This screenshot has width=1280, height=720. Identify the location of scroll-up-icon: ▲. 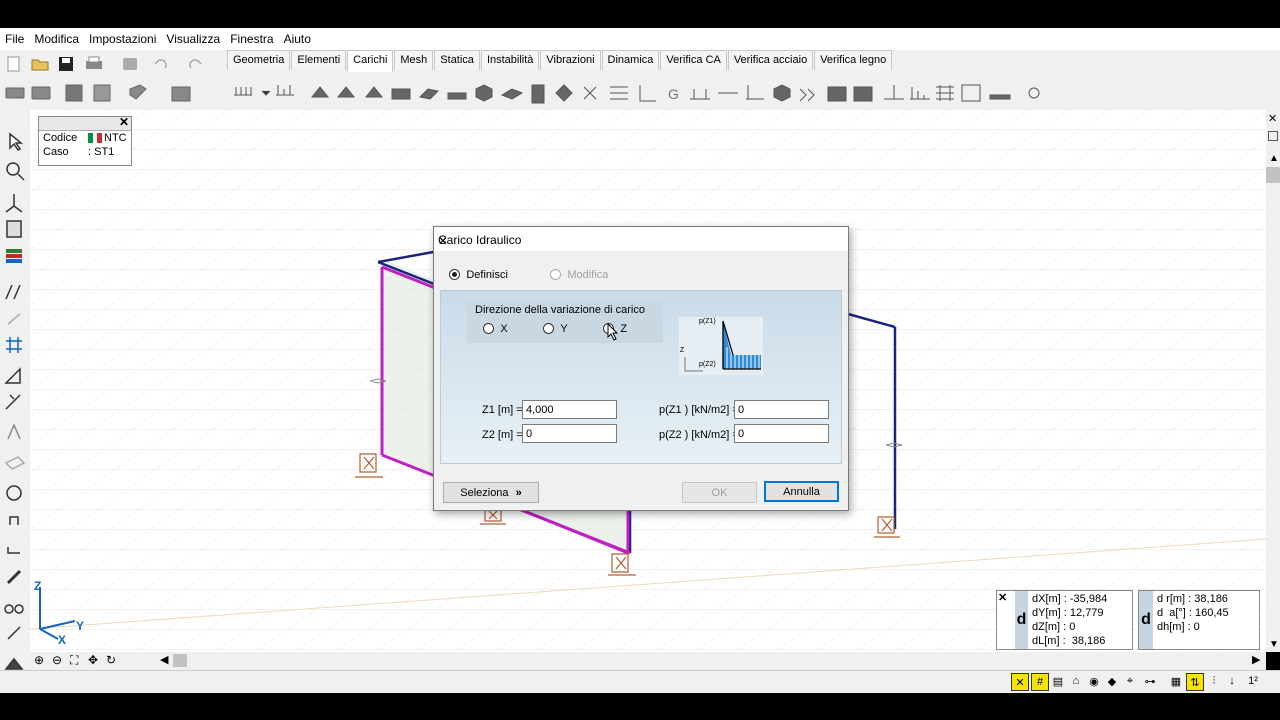
(1274, 158).